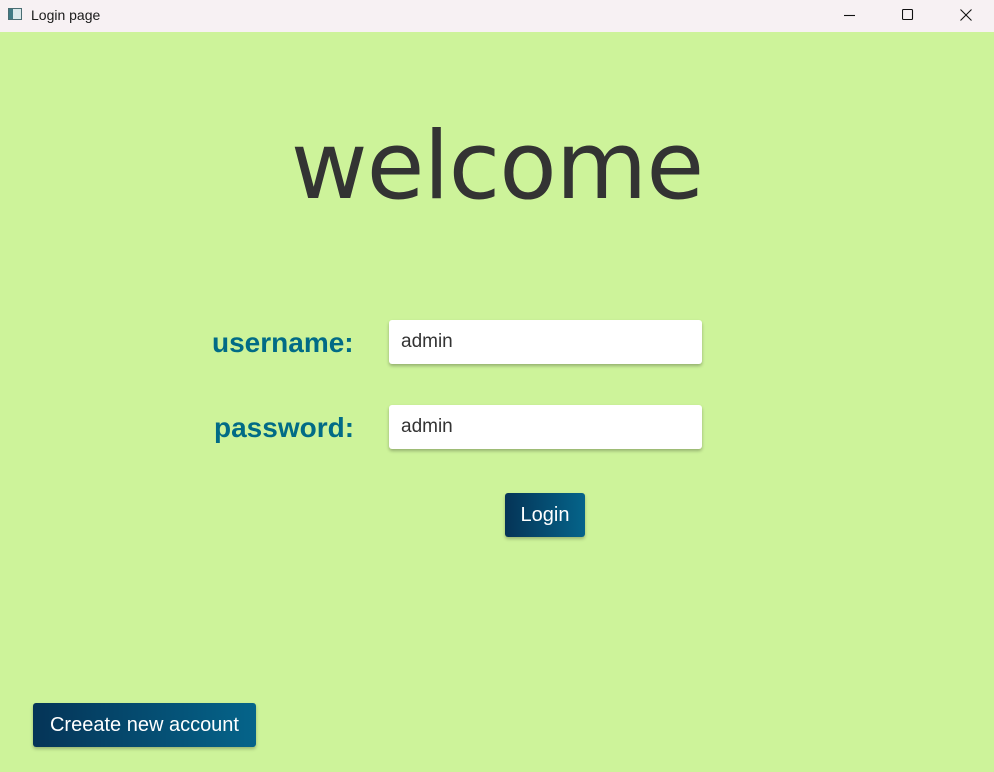  I want to click on username-label: username:, so click(283, 342).